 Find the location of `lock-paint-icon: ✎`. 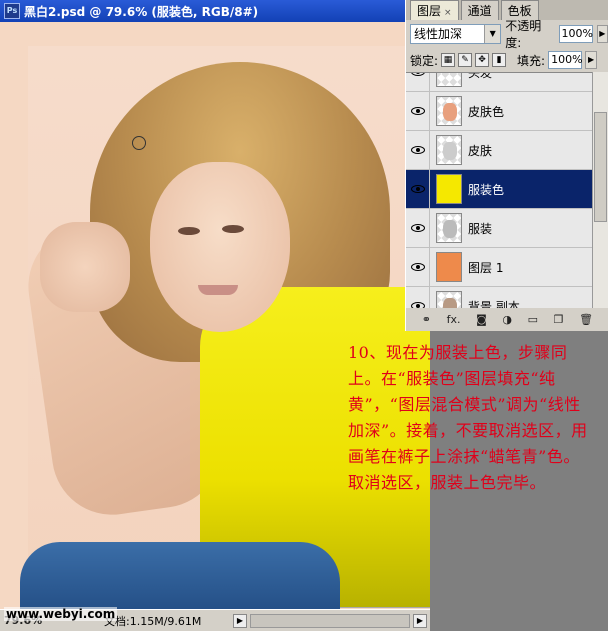

lock-paint-icon: ✎ is located at coordinates (465, 60).